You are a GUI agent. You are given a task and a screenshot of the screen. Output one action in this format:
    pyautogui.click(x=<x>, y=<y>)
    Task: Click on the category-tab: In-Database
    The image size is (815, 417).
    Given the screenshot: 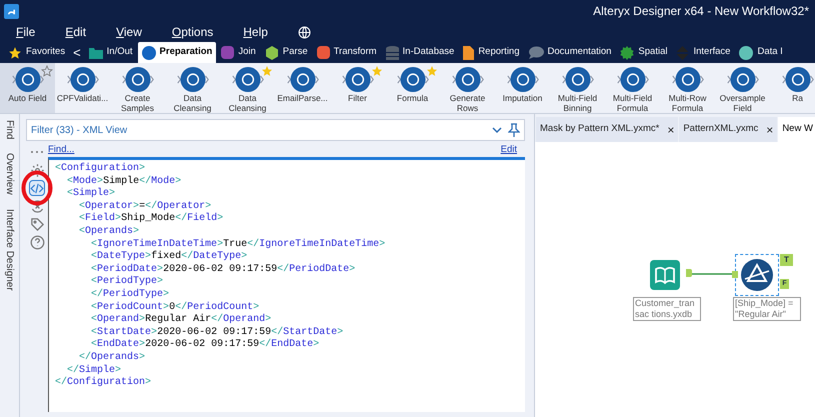 What is the action you would take?
    pyautogui.click(x=420, y=52)
    